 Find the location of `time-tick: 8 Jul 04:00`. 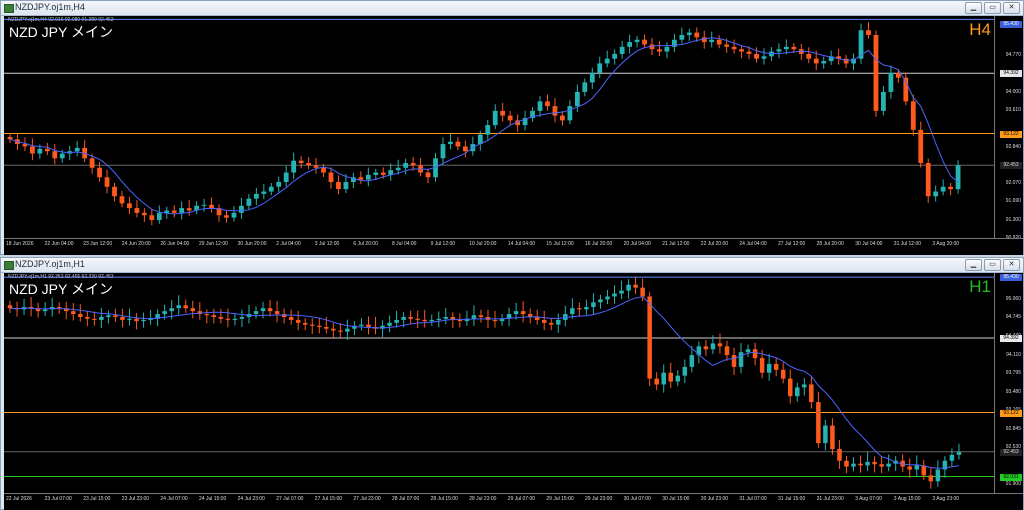

time-tick: 8 Jul 04:00 is located at coordinates (404, 244).